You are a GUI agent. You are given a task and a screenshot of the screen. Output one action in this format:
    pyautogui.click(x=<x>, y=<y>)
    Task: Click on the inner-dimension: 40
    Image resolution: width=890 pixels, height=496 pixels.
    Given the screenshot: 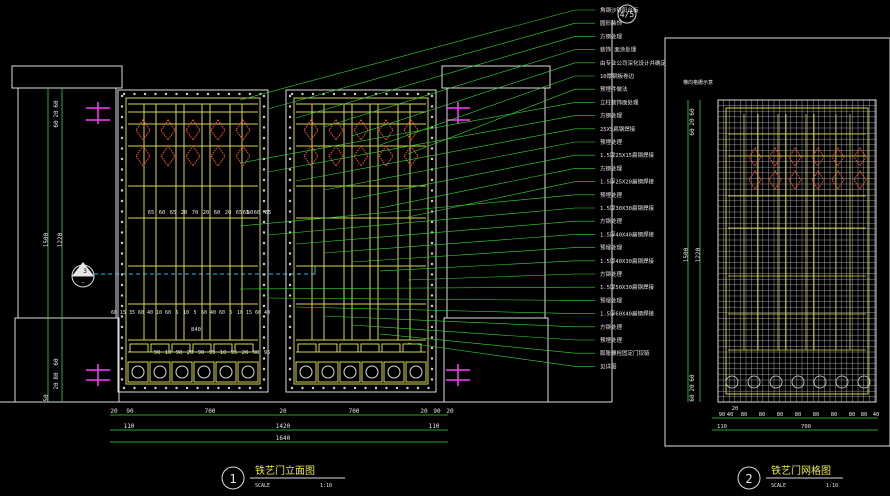 What is the action you would take?
    pyautogui.click(x=213, y=313)
    